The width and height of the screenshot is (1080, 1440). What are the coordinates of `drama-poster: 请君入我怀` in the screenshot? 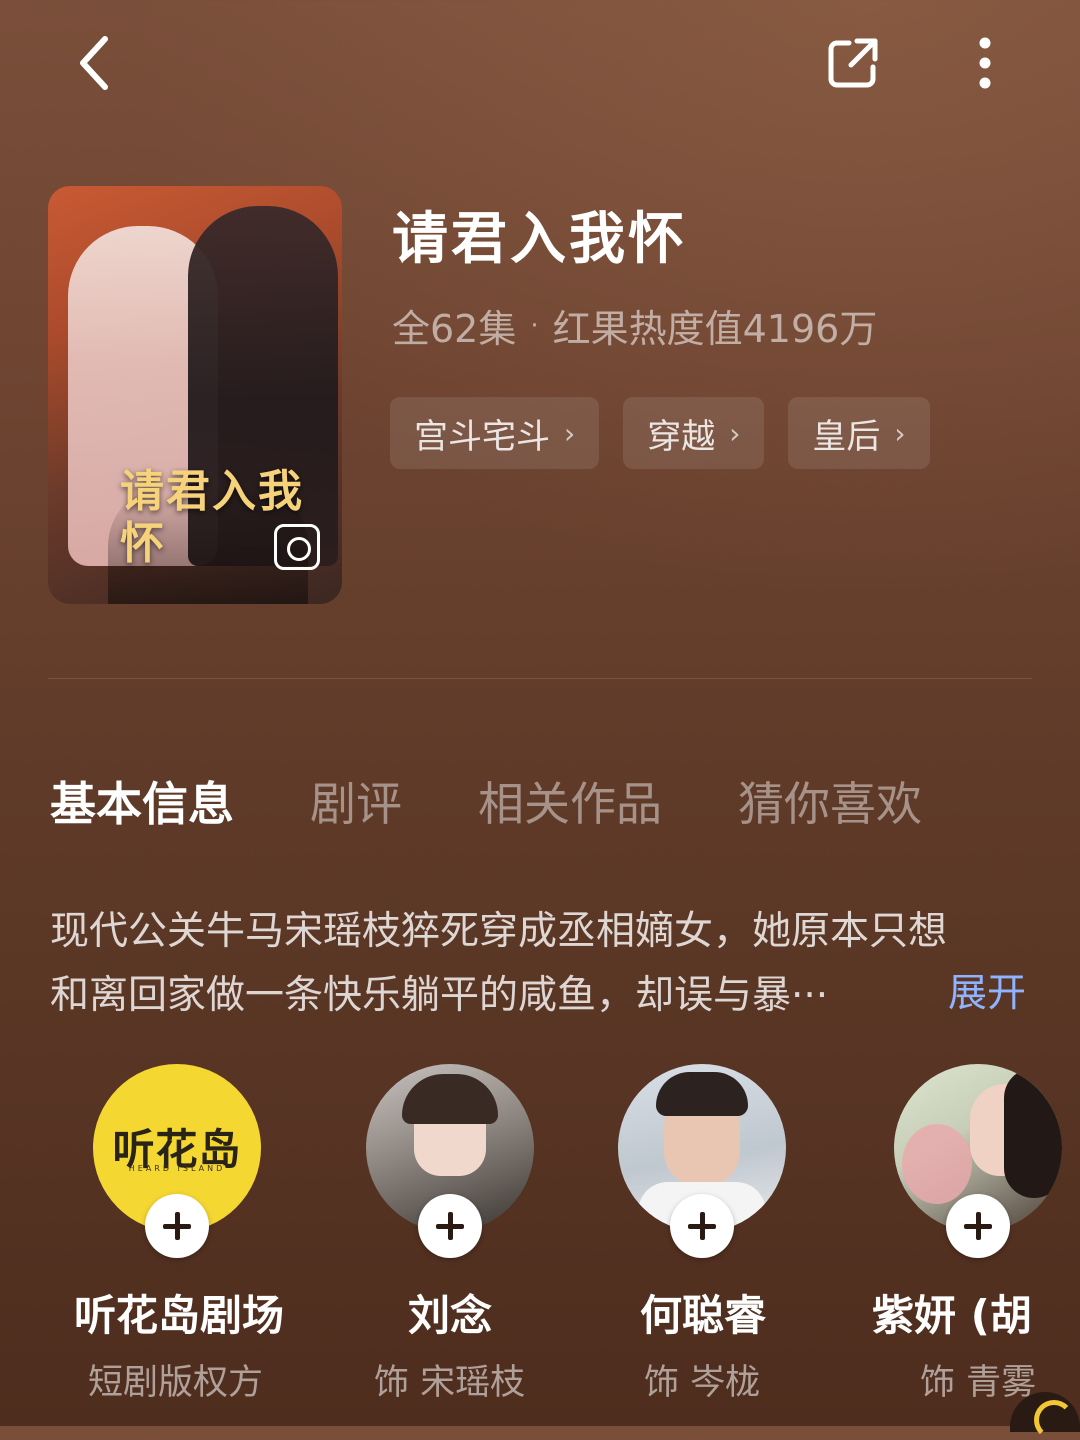 It's located at (195, 395).